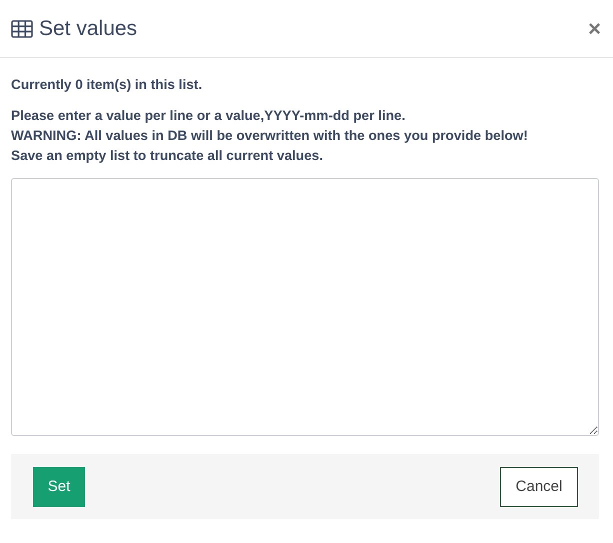 The image size is (613, 543). I want to click on close-button: ×, so click(594, 29).